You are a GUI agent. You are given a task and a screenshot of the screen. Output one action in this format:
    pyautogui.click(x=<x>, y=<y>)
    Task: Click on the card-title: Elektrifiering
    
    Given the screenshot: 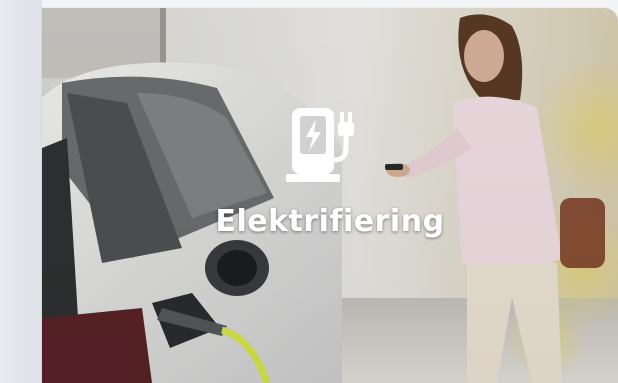 What is the action you would take?
    pyautogui.click(x=330, y=221)
    